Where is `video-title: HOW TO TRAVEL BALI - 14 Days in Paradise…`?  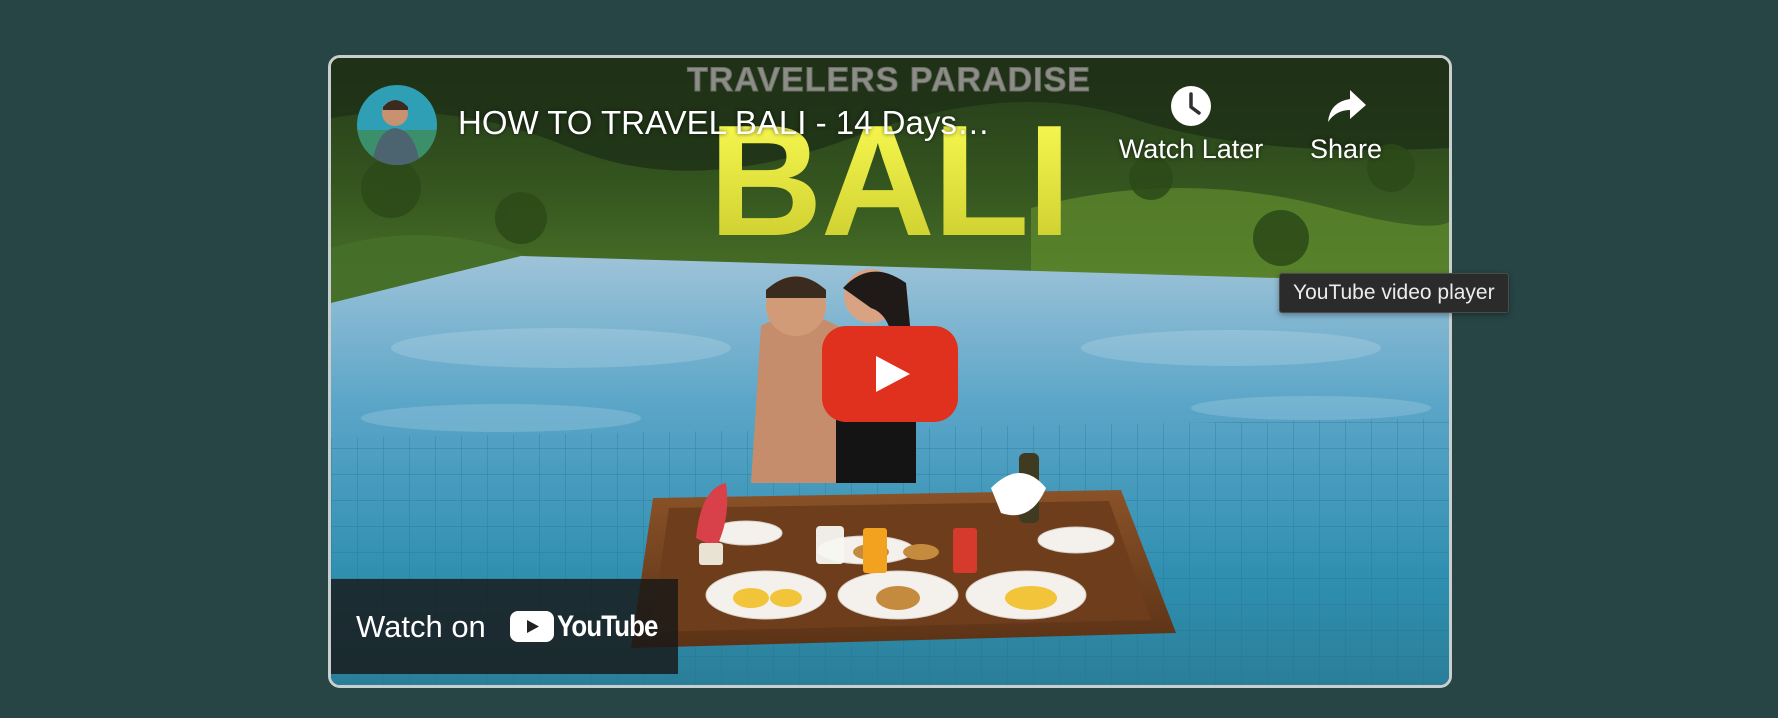 video-title: HOW TO TRAVEL BALI - 14 Days in Paradise… is located at coordinates (728, 123).